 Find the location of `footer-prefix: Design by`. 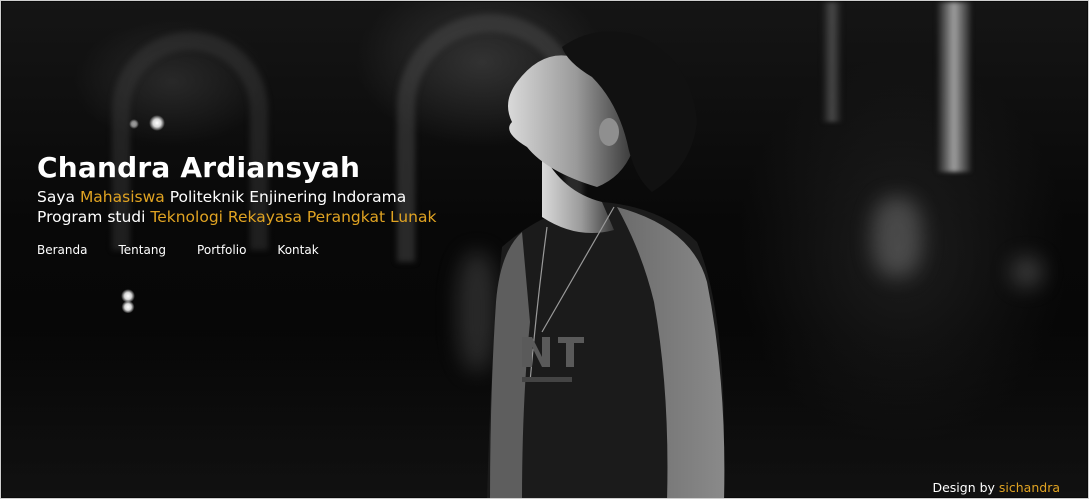

footer-prefix: Design by is located at coordinates (965, 487).